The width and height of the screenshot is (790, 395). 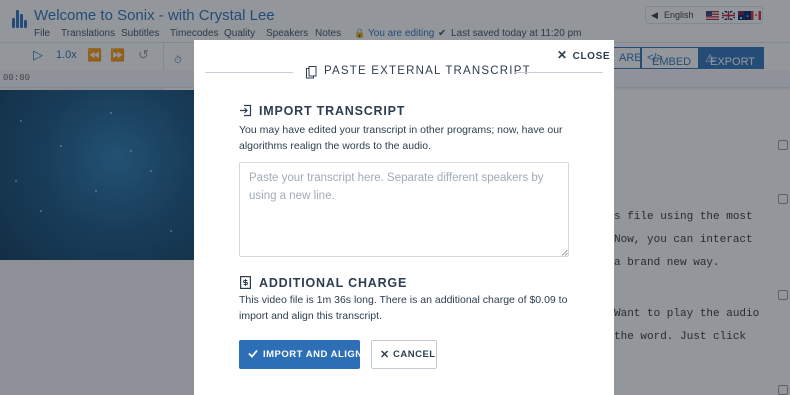 What do you see at coordinates (311, 72) in the screenshot?
I see `copy-icon` at bounding box center [311, 72].